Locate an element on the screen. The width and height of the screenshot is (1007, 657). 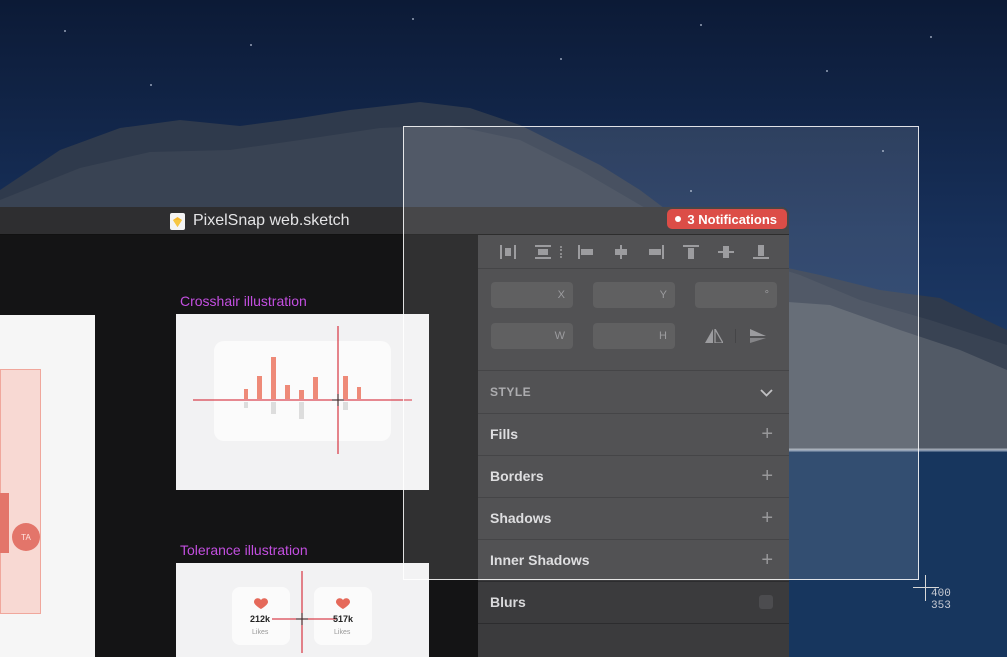
tolerance-label-2: Likes is located at coordinates (342, 632).